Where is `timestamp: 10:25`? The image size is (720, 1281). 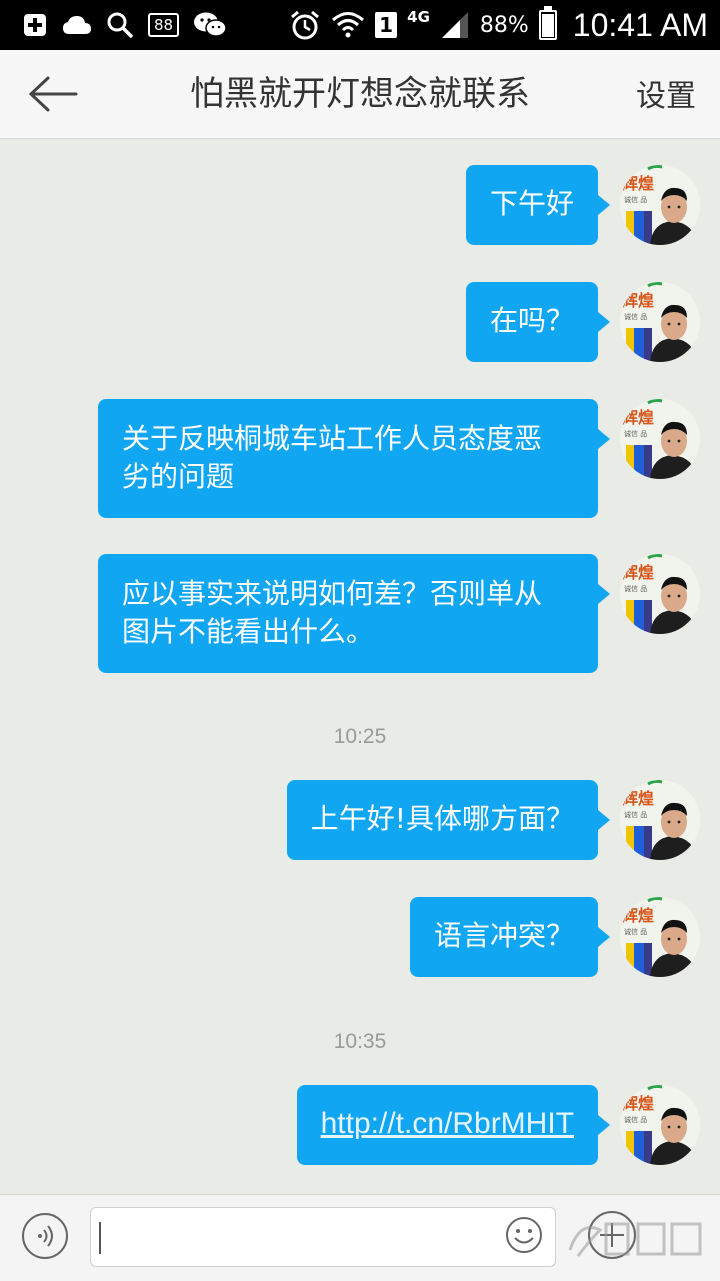 timestamp: 10:25 is located at coordinates (360, 736).